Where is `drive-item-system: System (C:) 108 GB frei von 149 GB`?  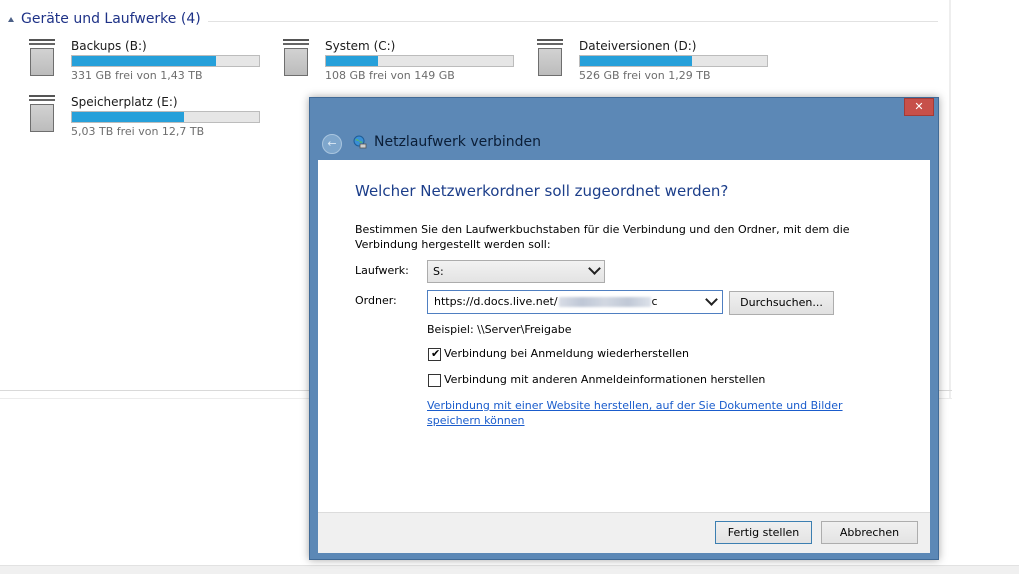 drive-item-system: System (C:) 108 GB frei von 149 GB is located at coordinates (403, 61).